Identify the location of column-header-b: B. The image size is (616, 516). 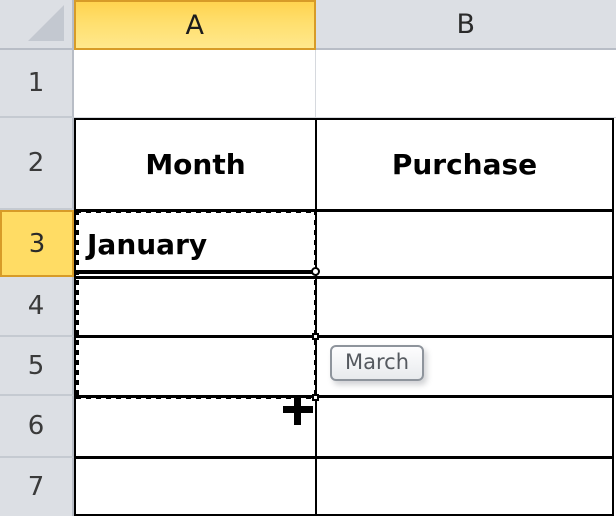
(466, 25).